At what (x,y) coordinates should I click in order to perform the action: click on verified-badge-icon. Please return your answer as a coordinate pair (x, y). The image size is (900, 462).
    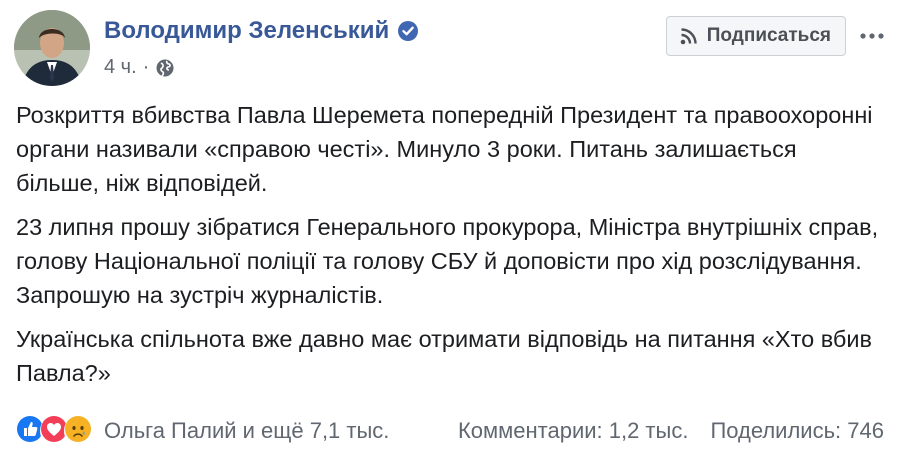
    Looking at the image, I should click on (408, 31).